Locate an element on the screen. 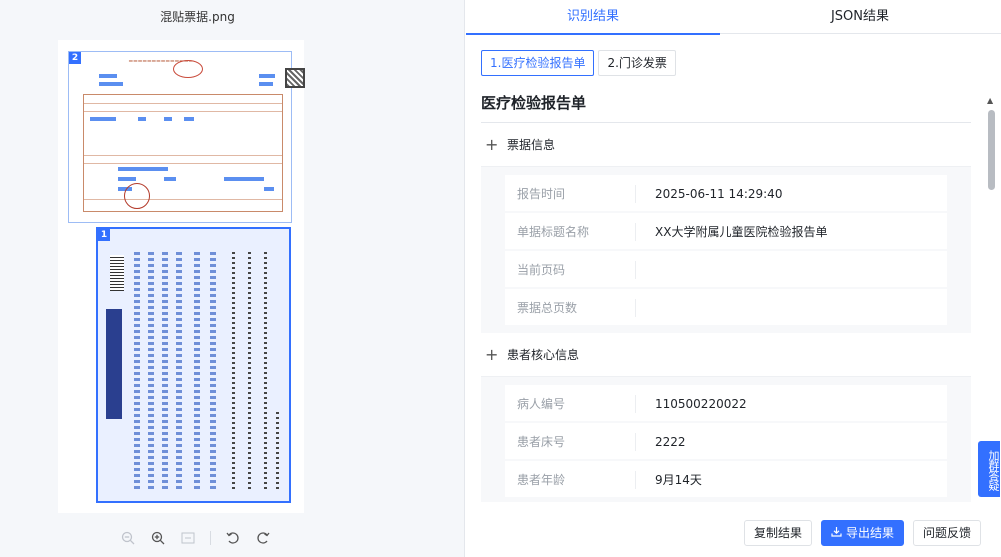 Image resolution: width=1001 pixels, height=557 pixels. field-label: 单据标题名称 is located at coordinates (553, 232).